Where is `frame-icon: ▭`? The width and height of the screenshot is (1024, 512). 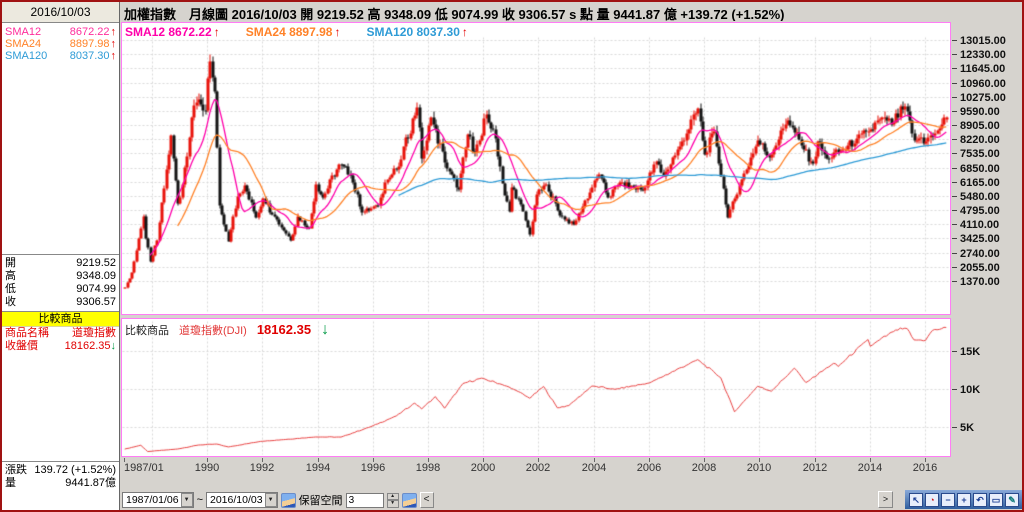 frame-icon: ▭ is located at coordinates (996, 499).